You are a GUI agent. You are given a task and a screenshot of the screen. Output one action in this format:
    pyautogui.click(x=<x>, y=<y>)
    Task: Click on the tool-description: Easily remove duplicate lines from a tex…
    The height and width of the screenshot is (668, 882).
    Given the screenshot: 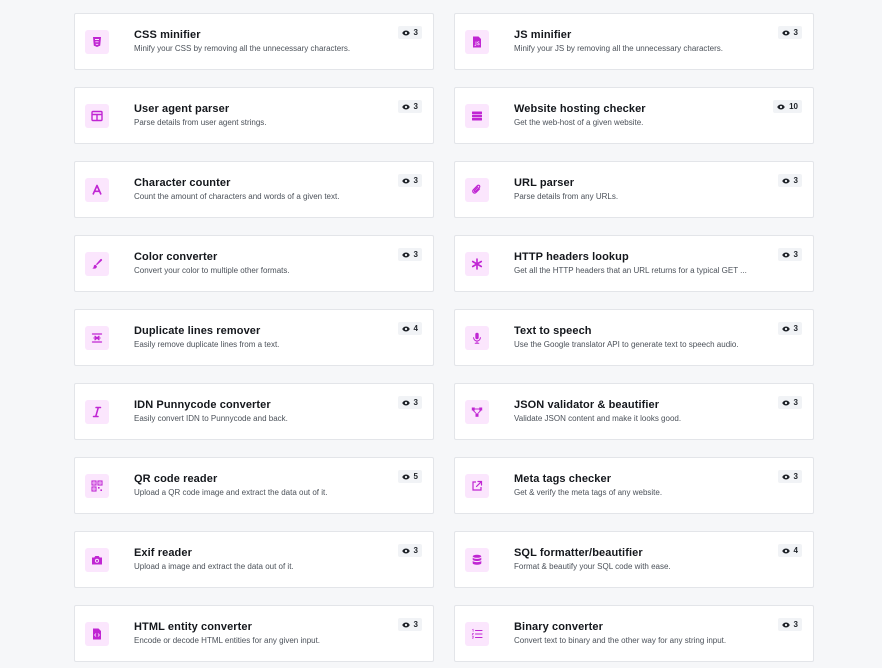 What is the action you would take?
    pyautogui.click(x=207, y=344)
    